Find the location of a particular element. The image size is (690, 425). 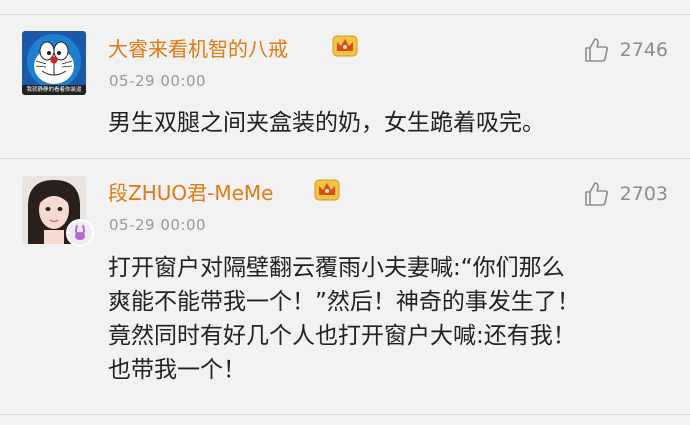

comment-divider is located at coordinates (345, 414).